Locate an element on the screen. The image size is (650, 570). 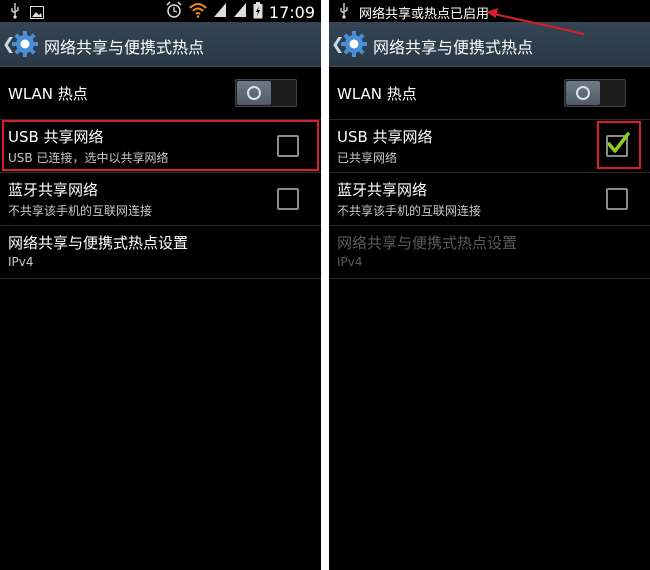
wifi-icon is located at coordinates (198, 12).